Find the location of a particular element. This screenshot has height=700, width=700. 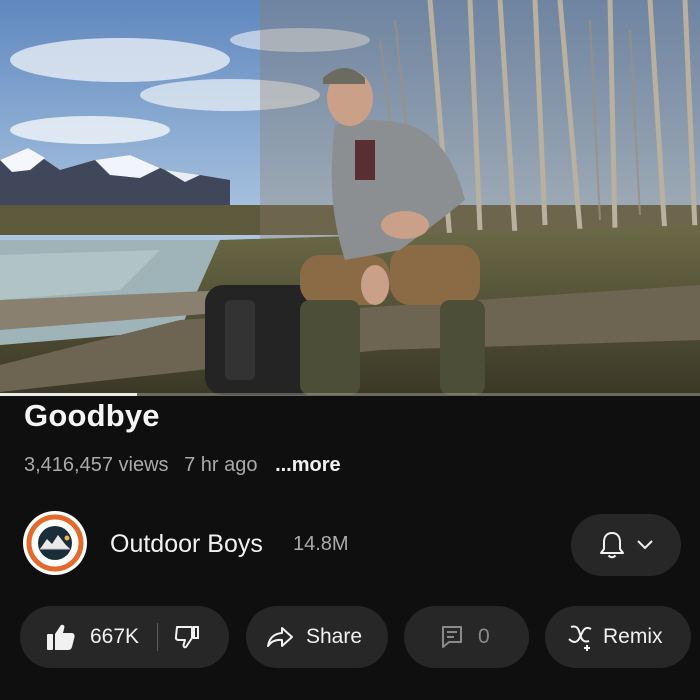

remix-label: Remix is located at coordinates (633, 636).